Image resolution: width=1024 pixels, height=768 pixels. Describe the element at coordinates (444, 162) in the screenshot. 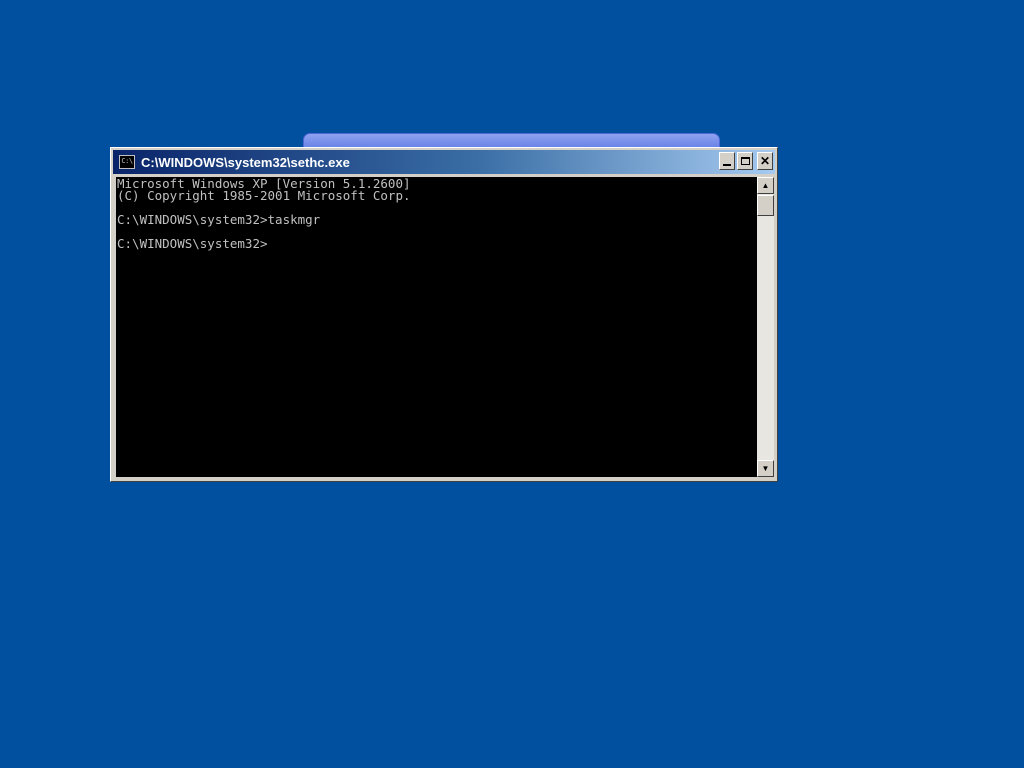

I see `title-bar: C:\ C:\WINDOWS\system32\sethc.exe ✕` at that location.